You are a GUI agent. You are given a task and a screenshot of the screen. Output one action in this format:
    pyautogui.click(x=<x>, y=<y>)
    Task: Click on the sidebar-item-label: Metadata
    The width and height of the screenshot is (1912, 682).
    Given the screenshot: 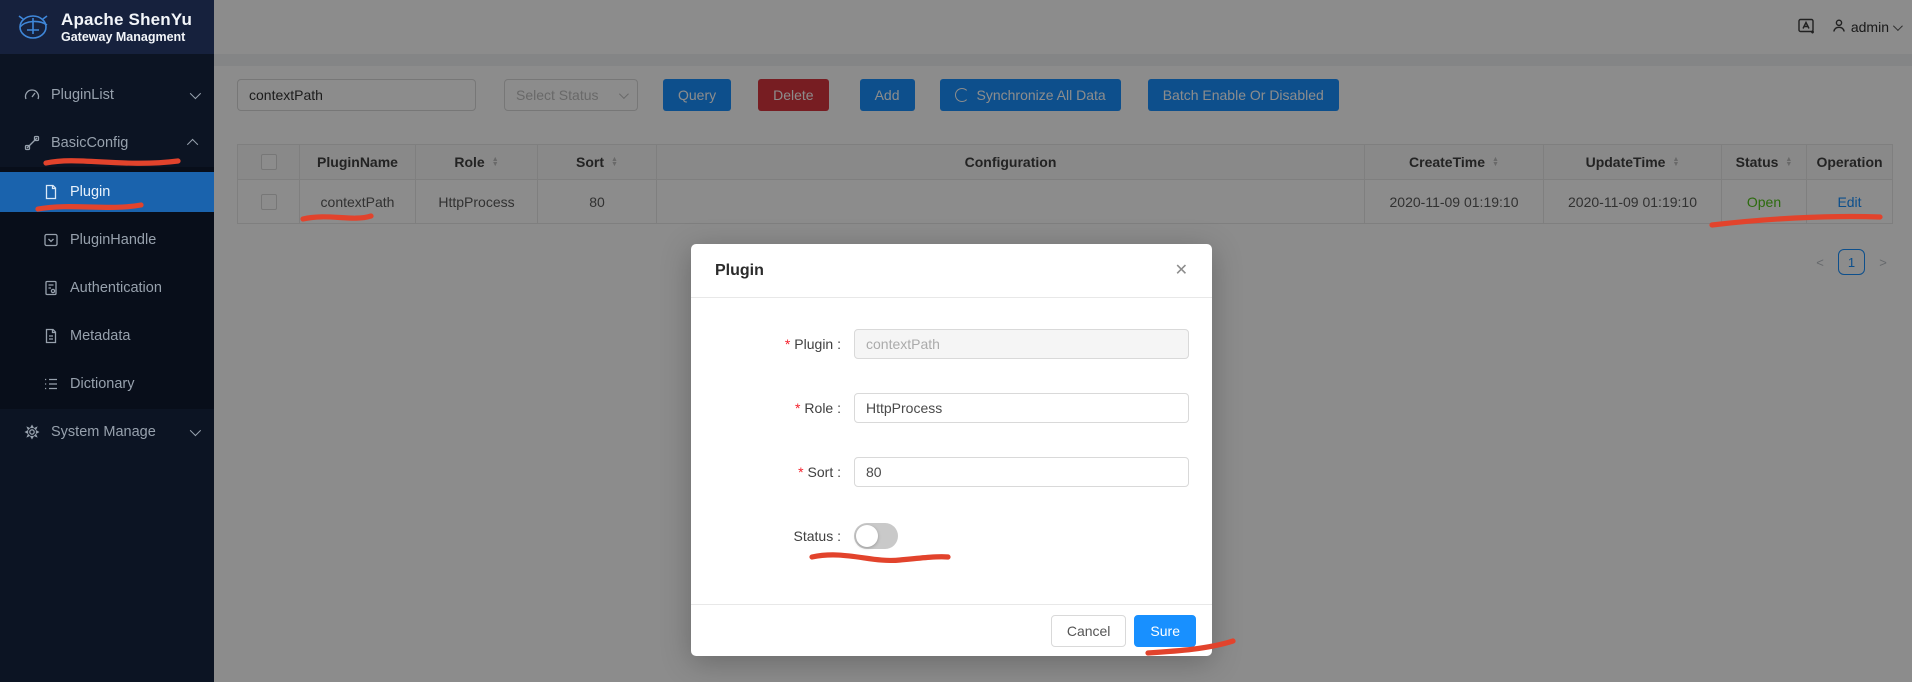 What is the action you would take?
    pyautogui.click(x=100, y=336)
    